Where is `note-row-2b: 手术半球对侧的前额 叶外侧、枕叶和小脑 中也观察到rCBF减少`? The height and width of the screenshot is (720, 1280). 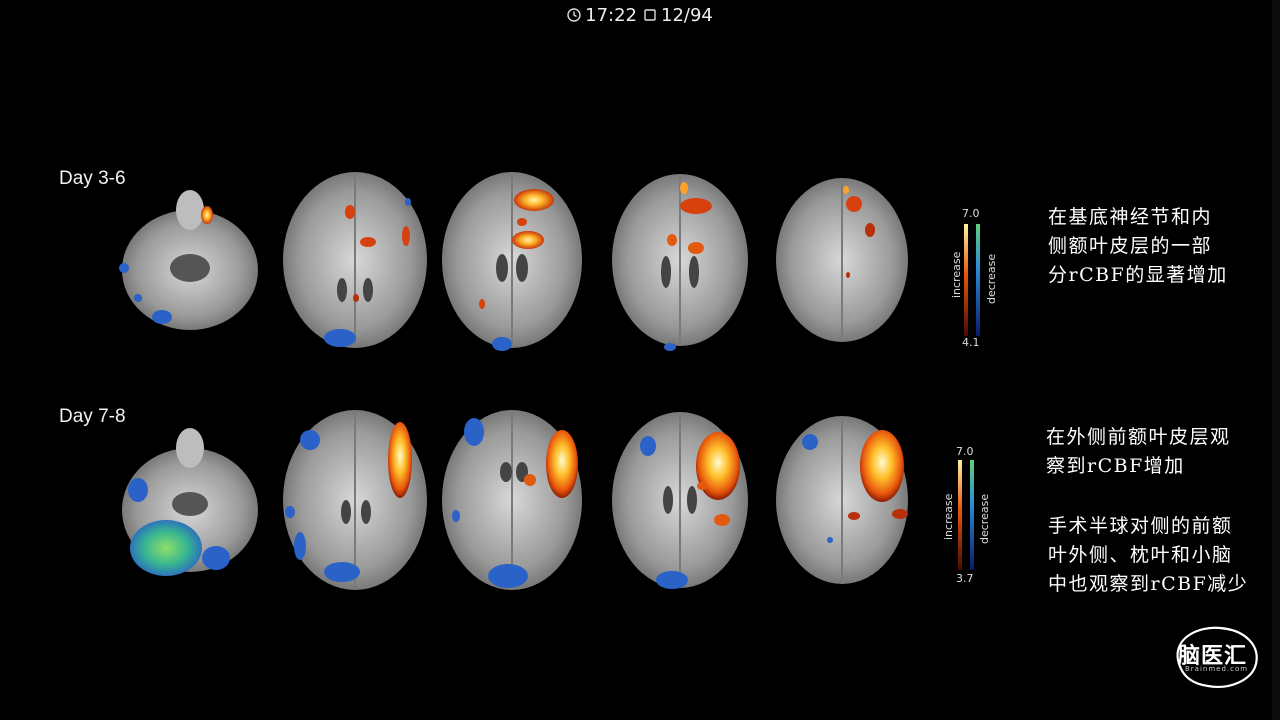
note-row-2b: 手术半球对侧的前额 叶外侧、枕叶和小脑 中也观察到rCBF减少 is located at coordinates (1148, 555).